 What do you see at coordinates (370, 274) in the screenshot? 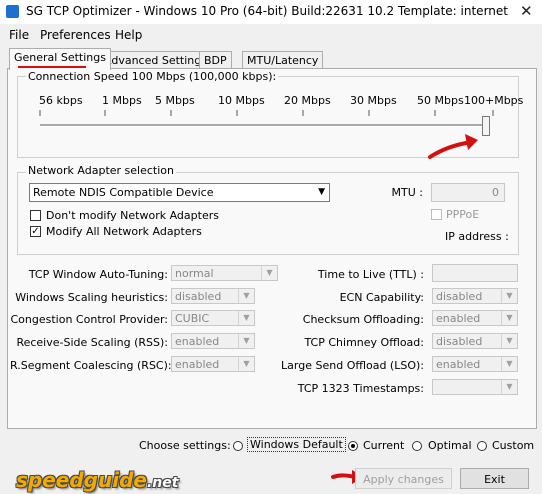
I see `ttl-label: Time to Live (TTL) :` at bounding box center [370, 274].